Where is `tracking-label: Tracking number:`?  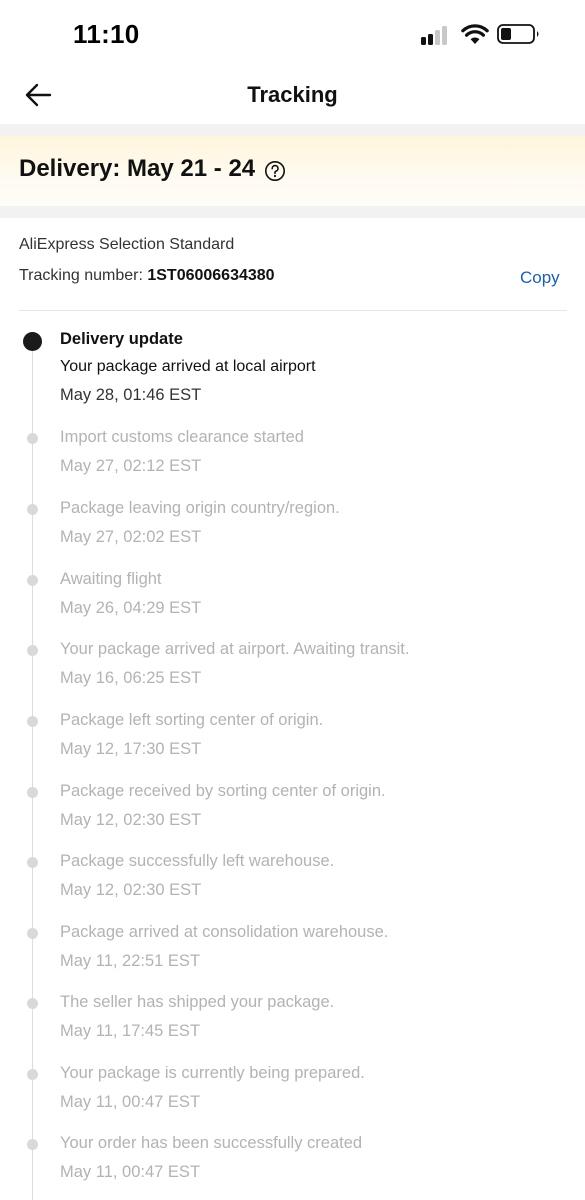
tracking-label: Tracking number: is located at coordinates (83, 275).